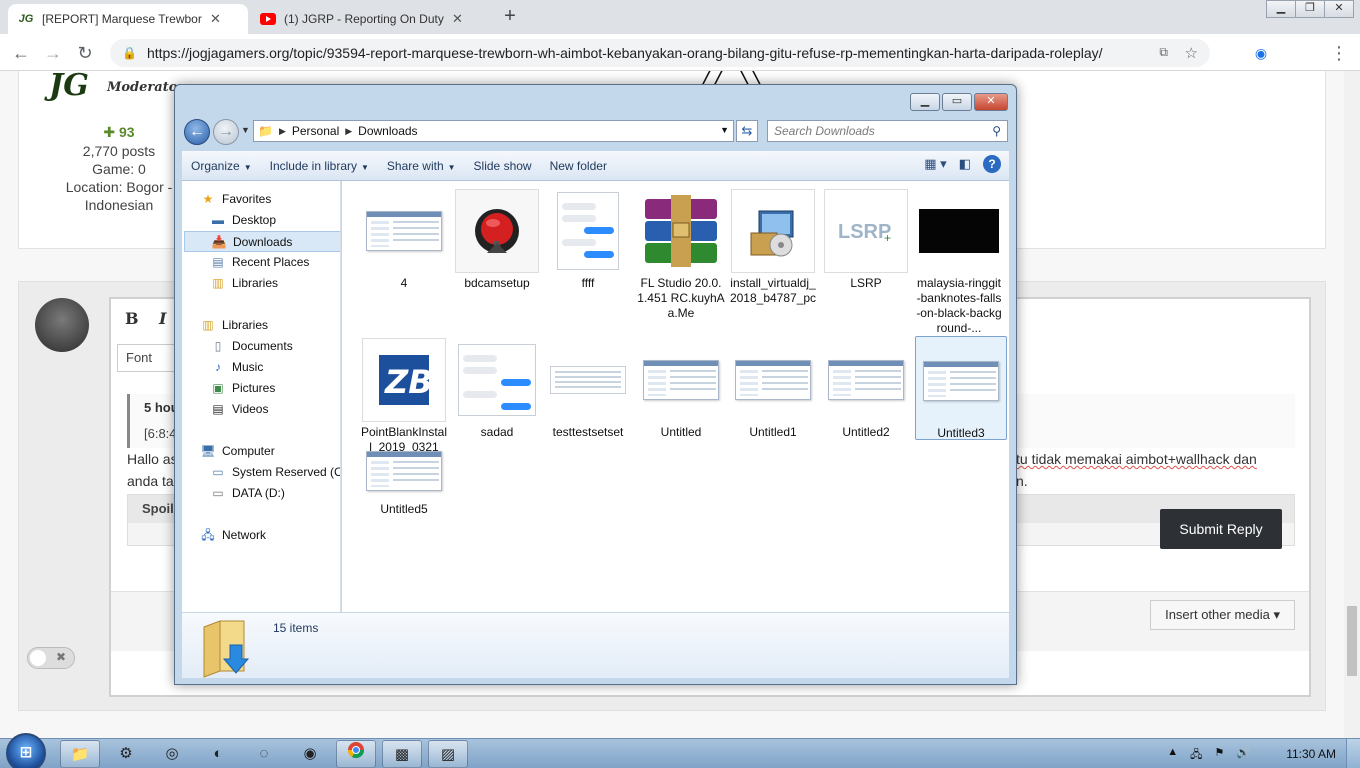 The image size is (1360, 768). Describe the element at coordinates (270, 325) in the screenshot. I see `nav-libraries: ▥ Libraries` at that location.